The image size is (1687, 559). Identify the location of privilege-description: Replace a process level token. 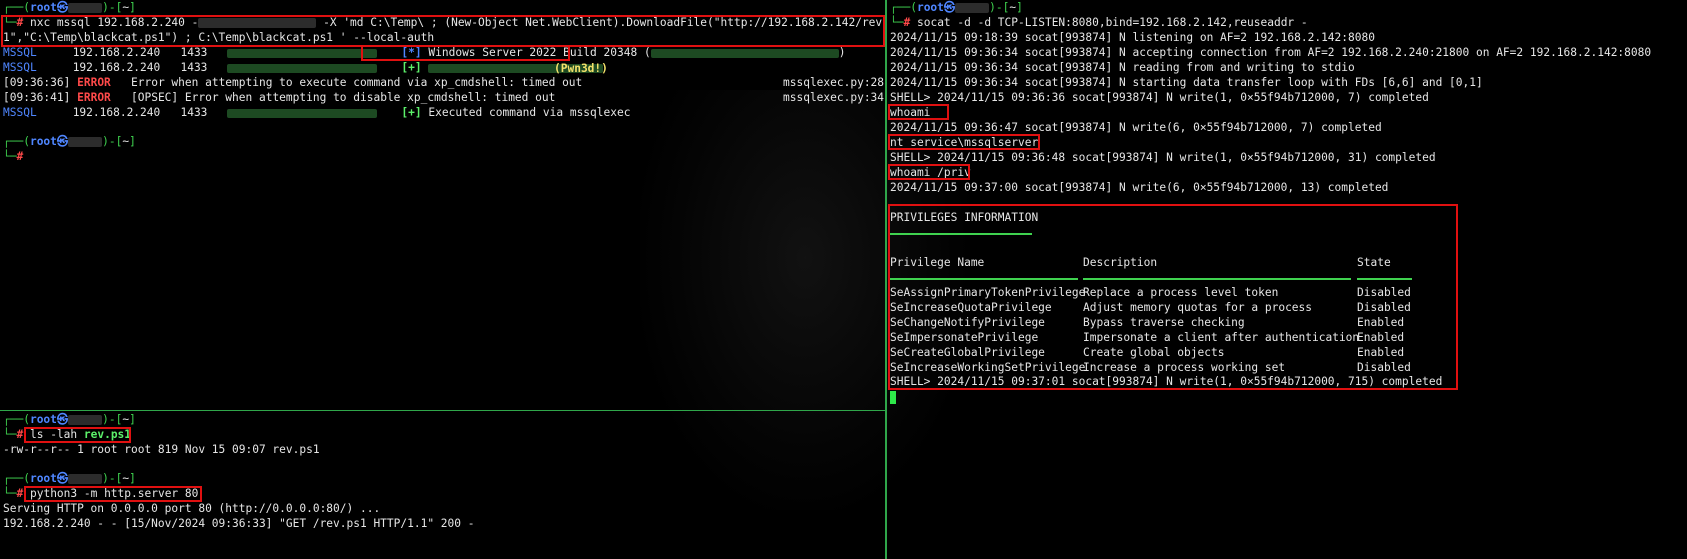
(1181, 292).